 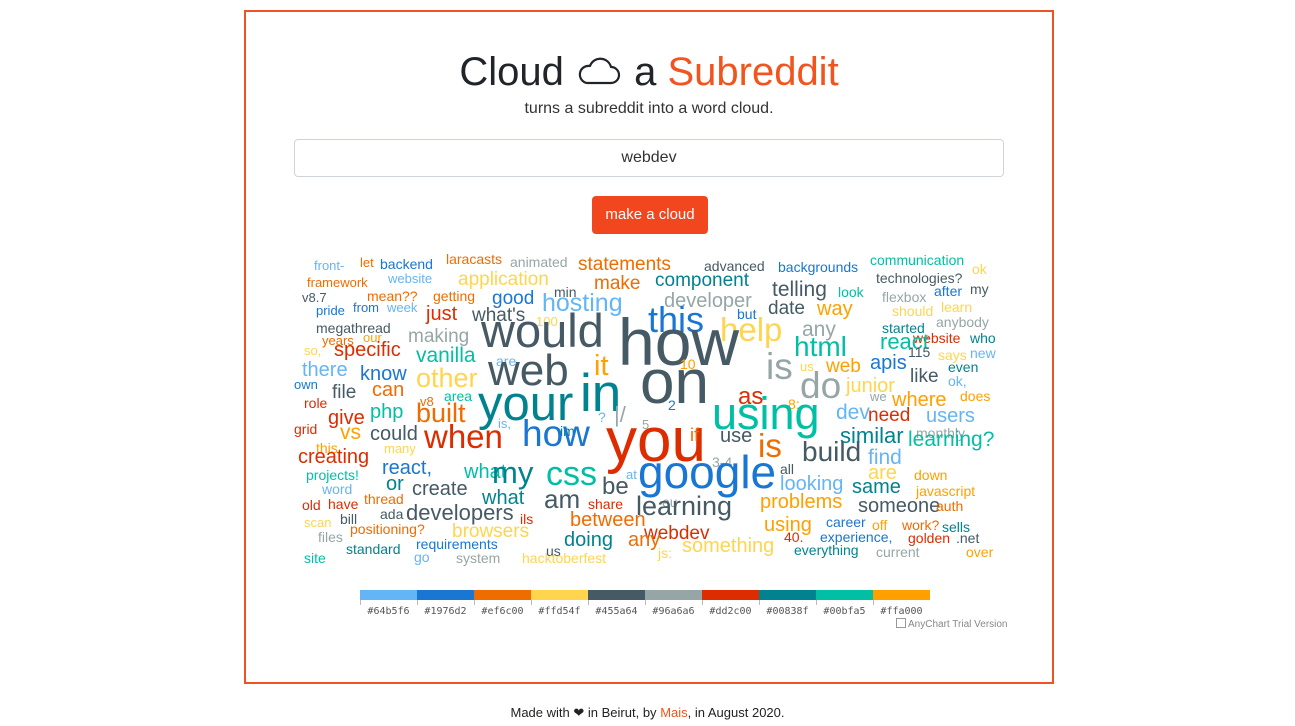 What do you see at coordinates (957, 381) in the screenshot?
I see `cloud-word: ok,` at bounding box center [957, 381].